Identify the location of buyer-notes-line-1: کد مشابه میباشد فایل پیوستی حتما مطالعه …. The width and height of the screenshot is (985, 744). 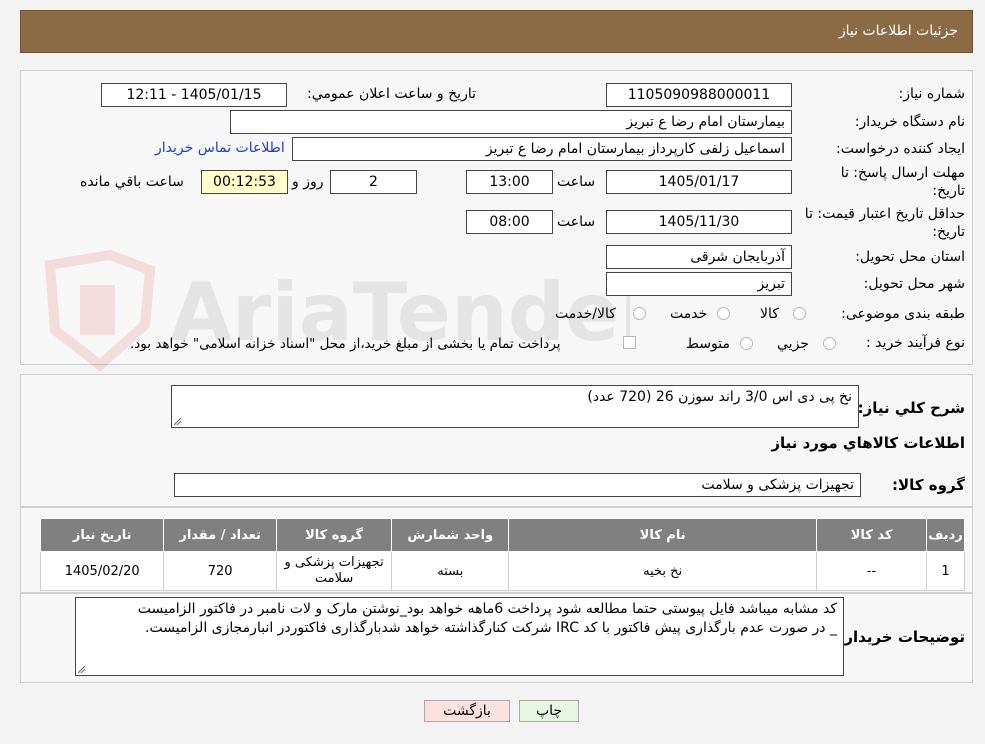
(487, 609).